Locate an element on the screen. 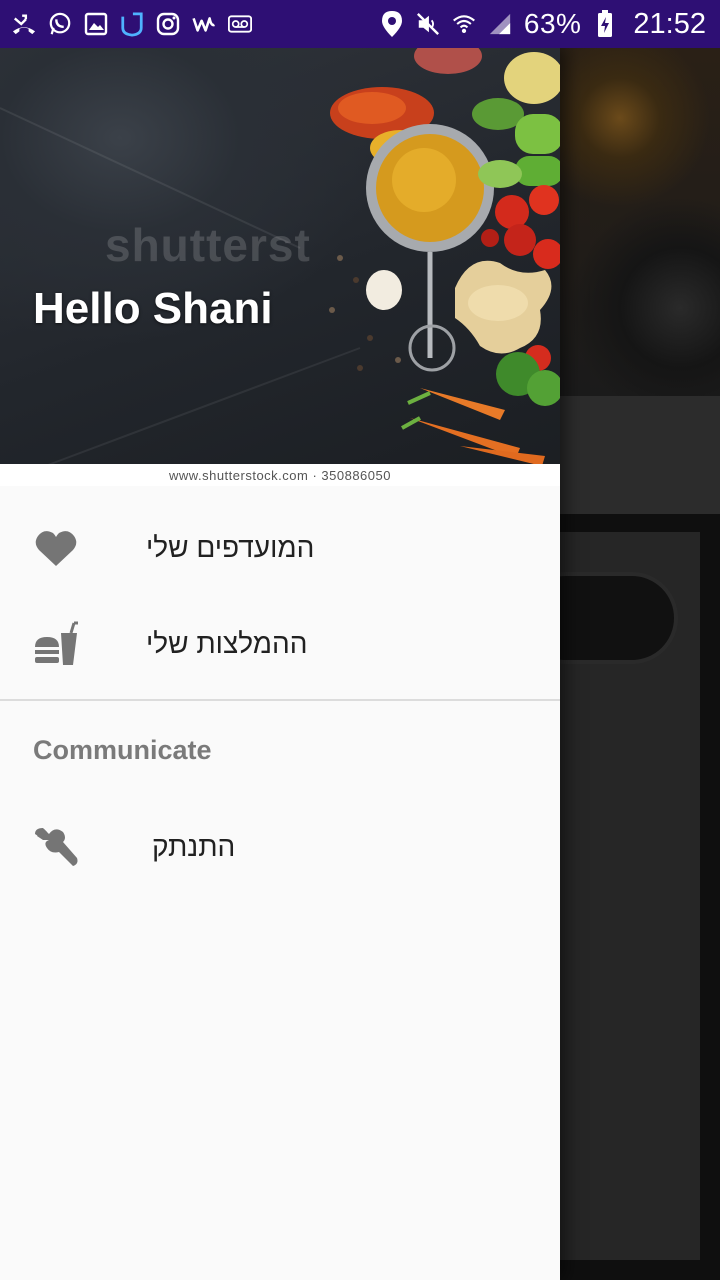 This screenshot has width=720, height=1280. menu-item-recommendations: ההמלצות שלי is located at coordinates (280, 644).